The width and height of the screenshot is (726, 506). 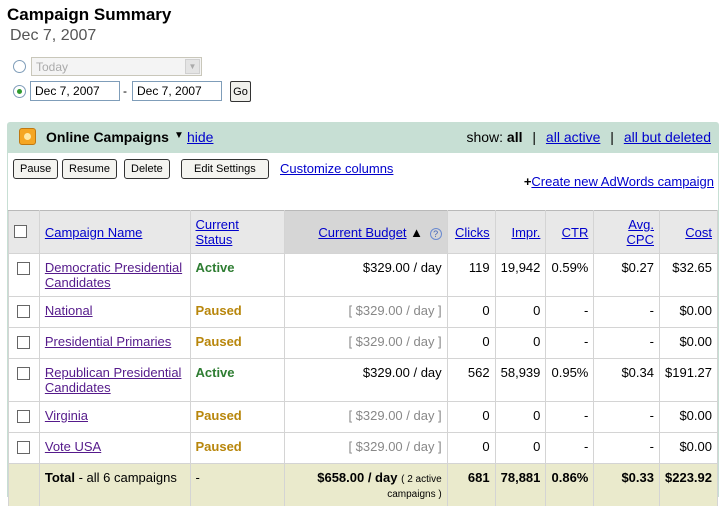 What do you see at coordinates (471, 275) in the screenshot?
I see `clicks-cell: 119` at bounding box center [471, 275].